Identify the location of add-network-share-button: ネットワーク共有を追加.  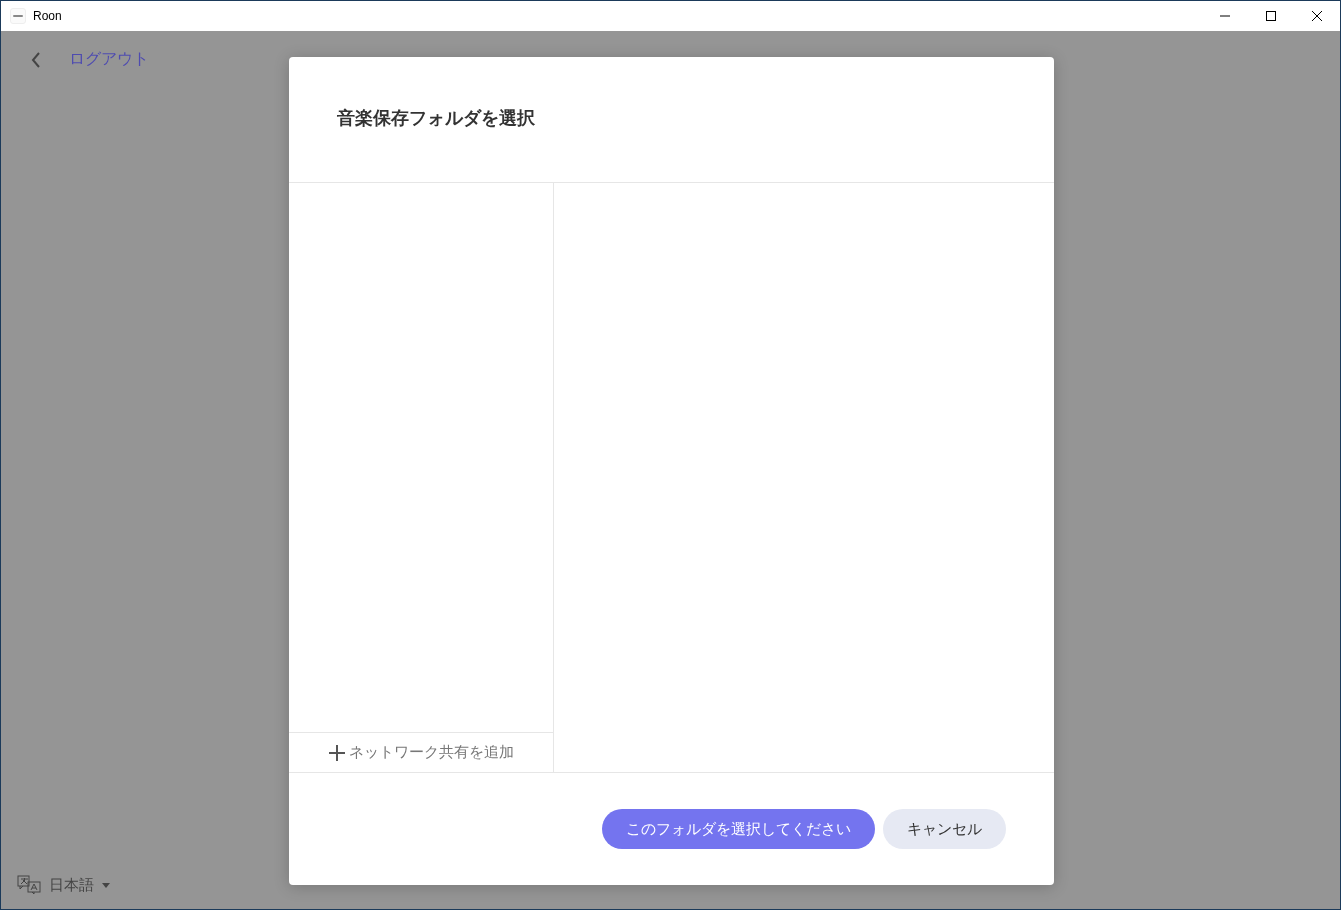
(421, 752).